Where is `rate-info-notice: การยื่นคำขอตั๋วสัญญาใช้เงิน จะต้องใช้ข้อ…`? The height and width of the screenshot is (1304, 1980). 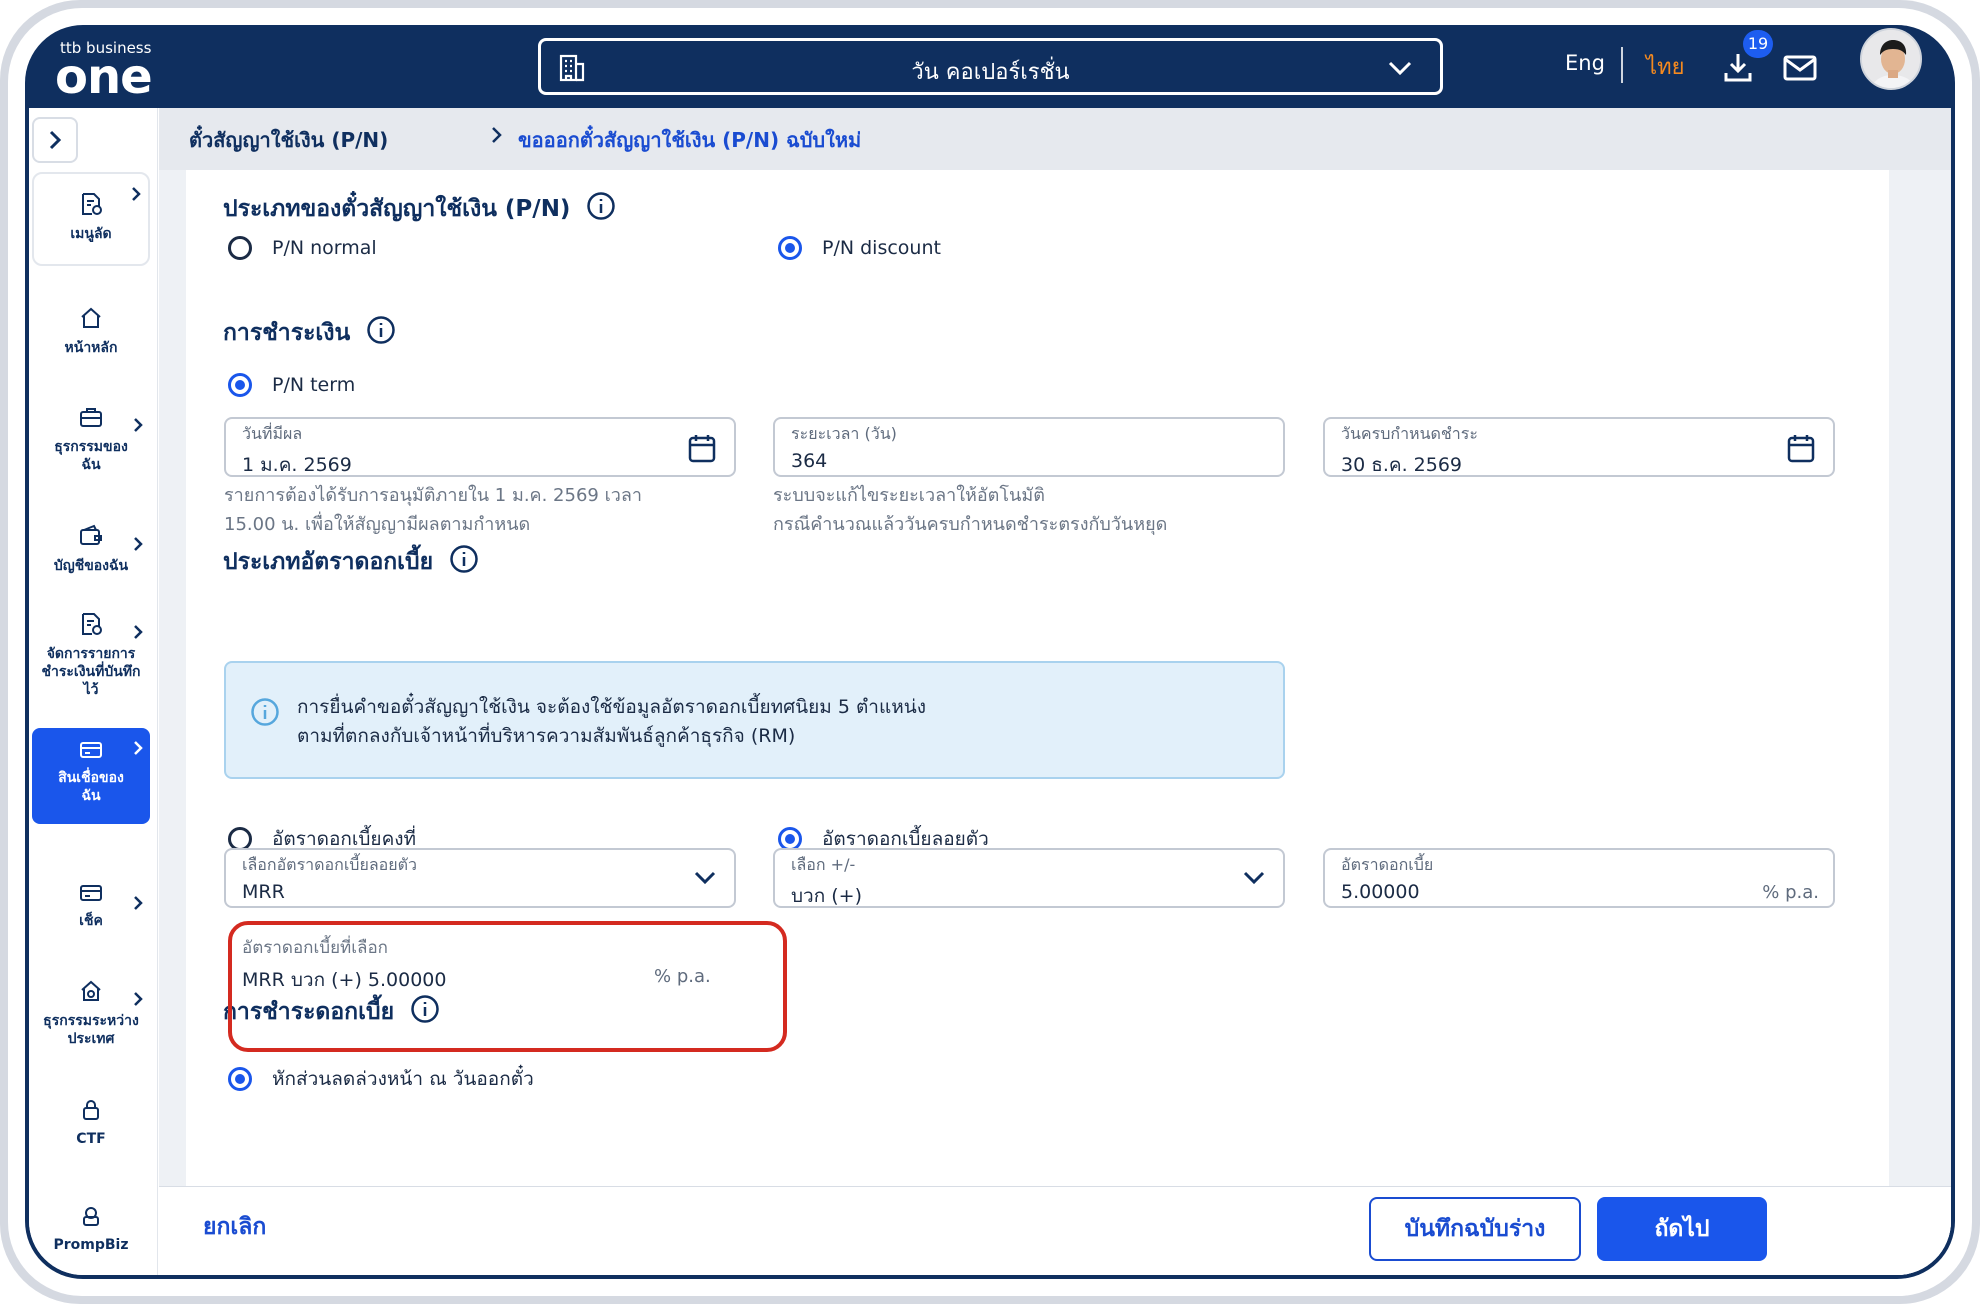 rate-info-notice: การยื่นคำขอตั๋วสัญญาใช้เงิน จะต้องใช้ข้อ… is located at coordinates (754, 720).